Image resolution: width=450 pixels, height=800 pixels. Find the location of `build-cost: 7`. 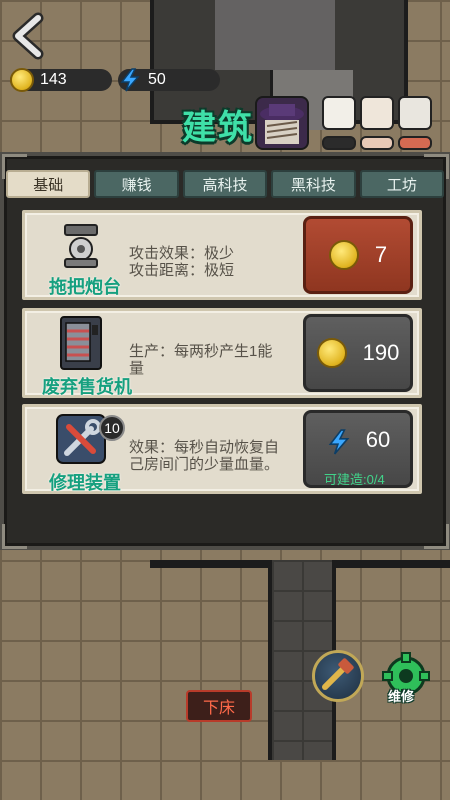

build-cost: 7 is located at coordinates (381, 254).